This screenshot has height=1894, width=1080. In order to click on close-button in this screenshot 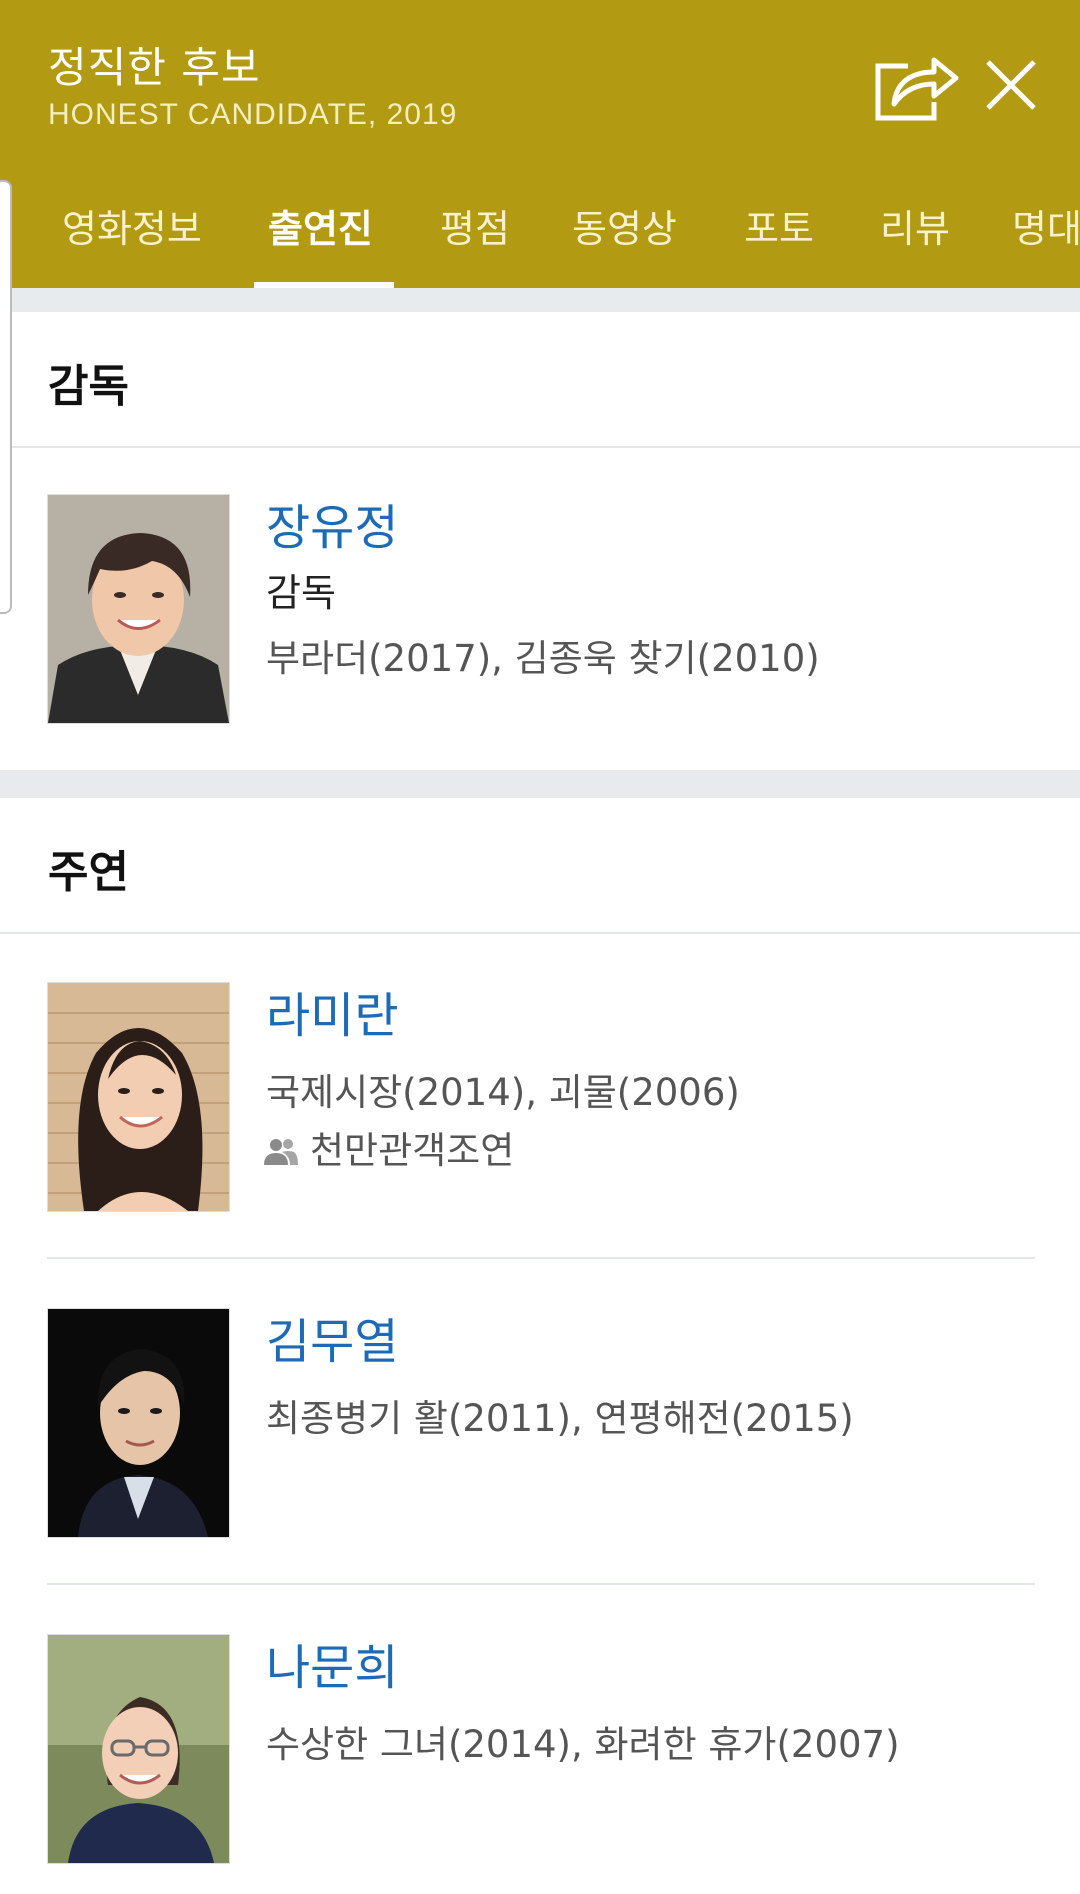, I will do `click(1012, 85)`.